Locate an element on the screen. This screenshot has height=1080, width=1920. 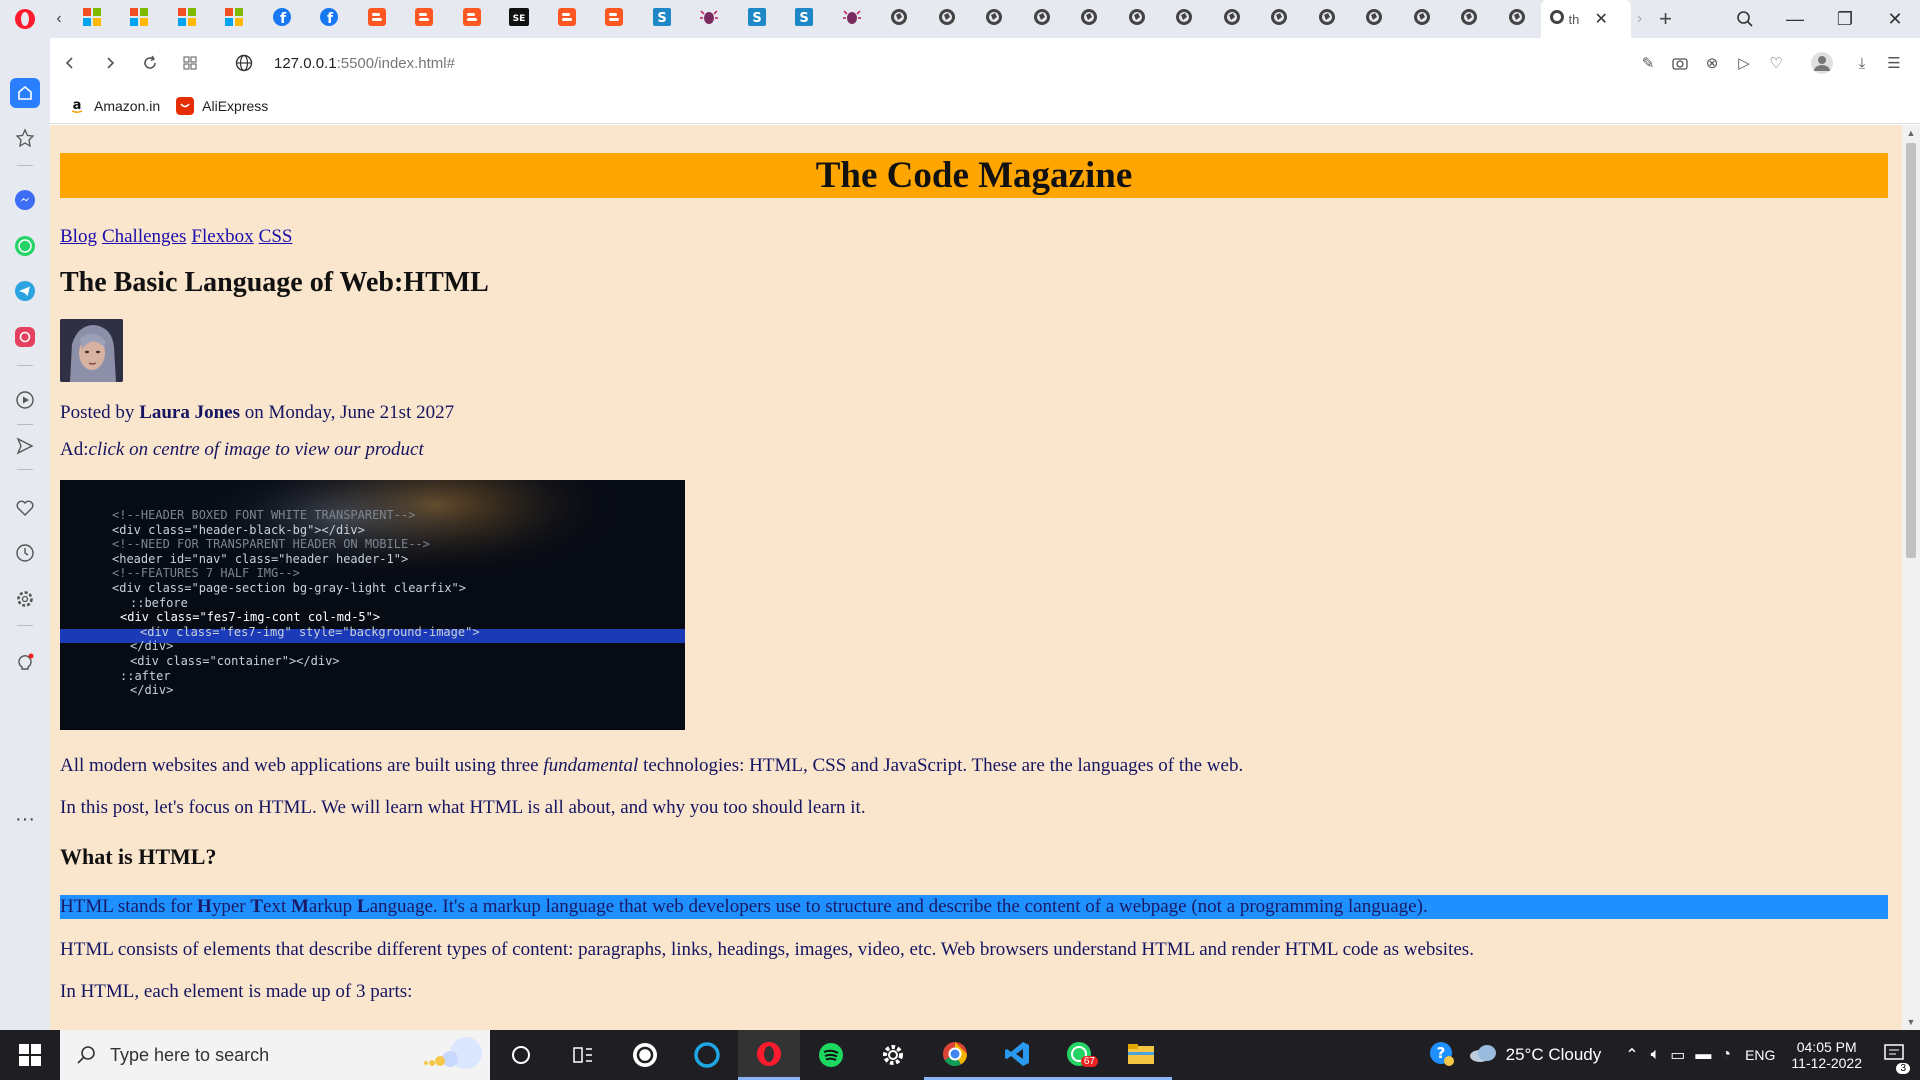
scroll-up-icon: ▲ is located at coordinates (1911, 133).